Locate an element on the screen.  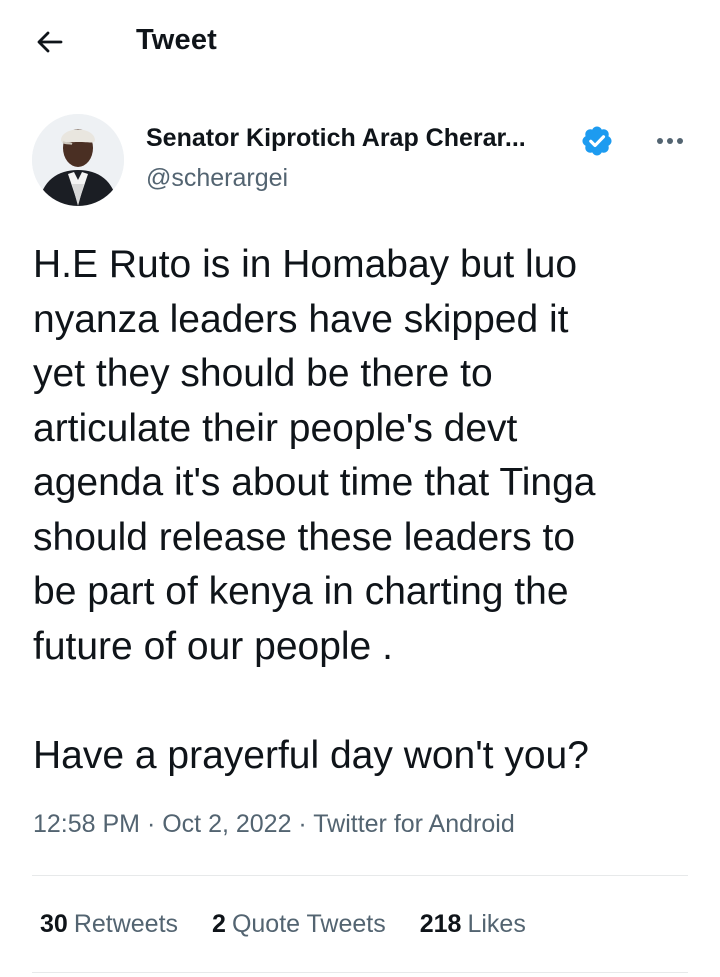
back-arrow-icon is located at coordinates (50, 42).